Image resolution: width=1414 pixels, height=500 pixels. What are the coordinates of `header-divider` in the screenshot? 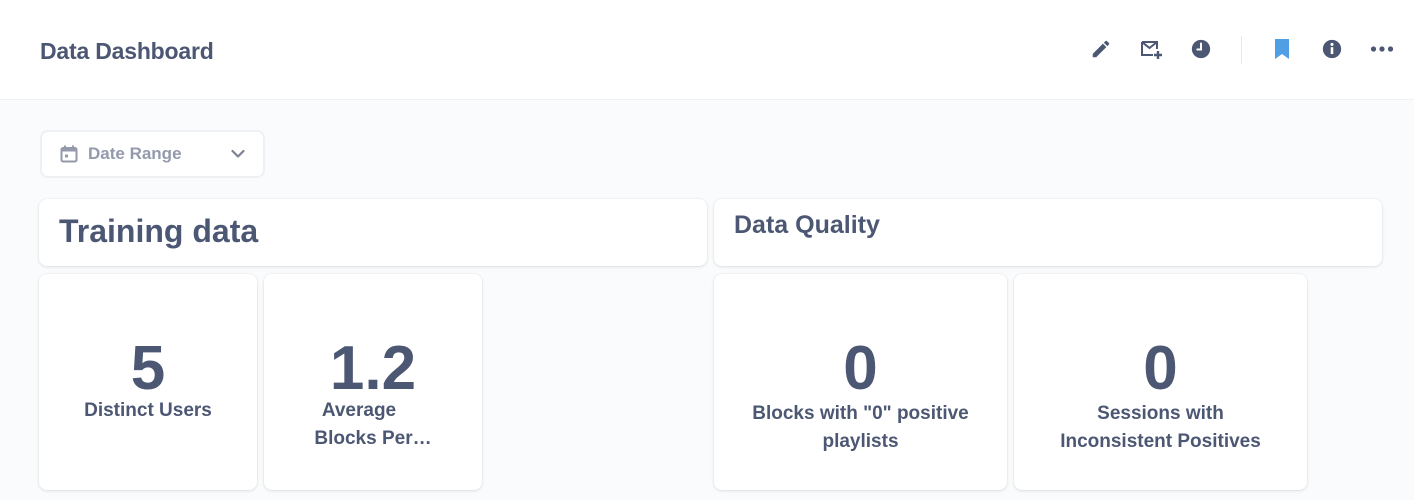 It's located at (1241, 50).